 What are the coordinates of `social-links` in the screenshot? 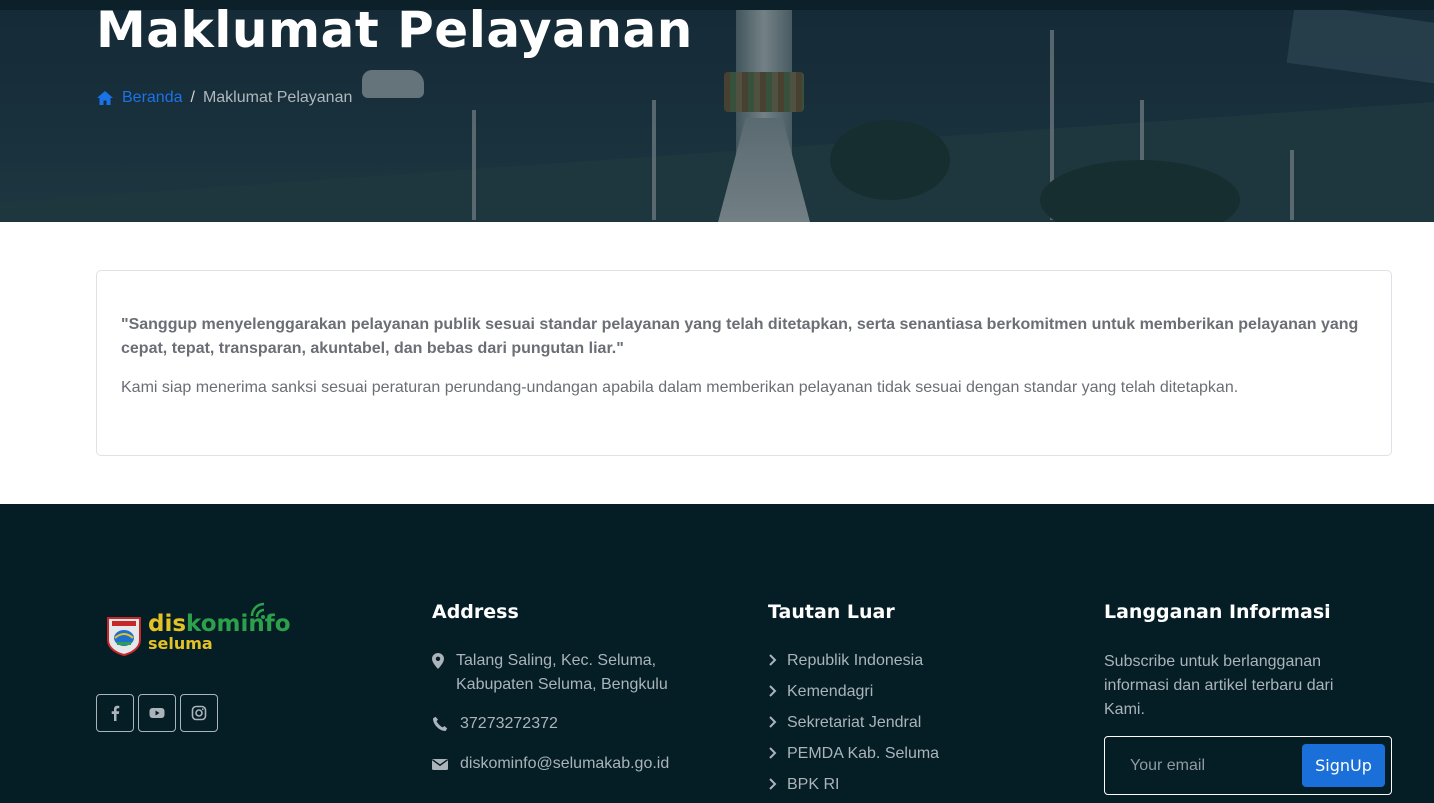 It's located at (157, 713).